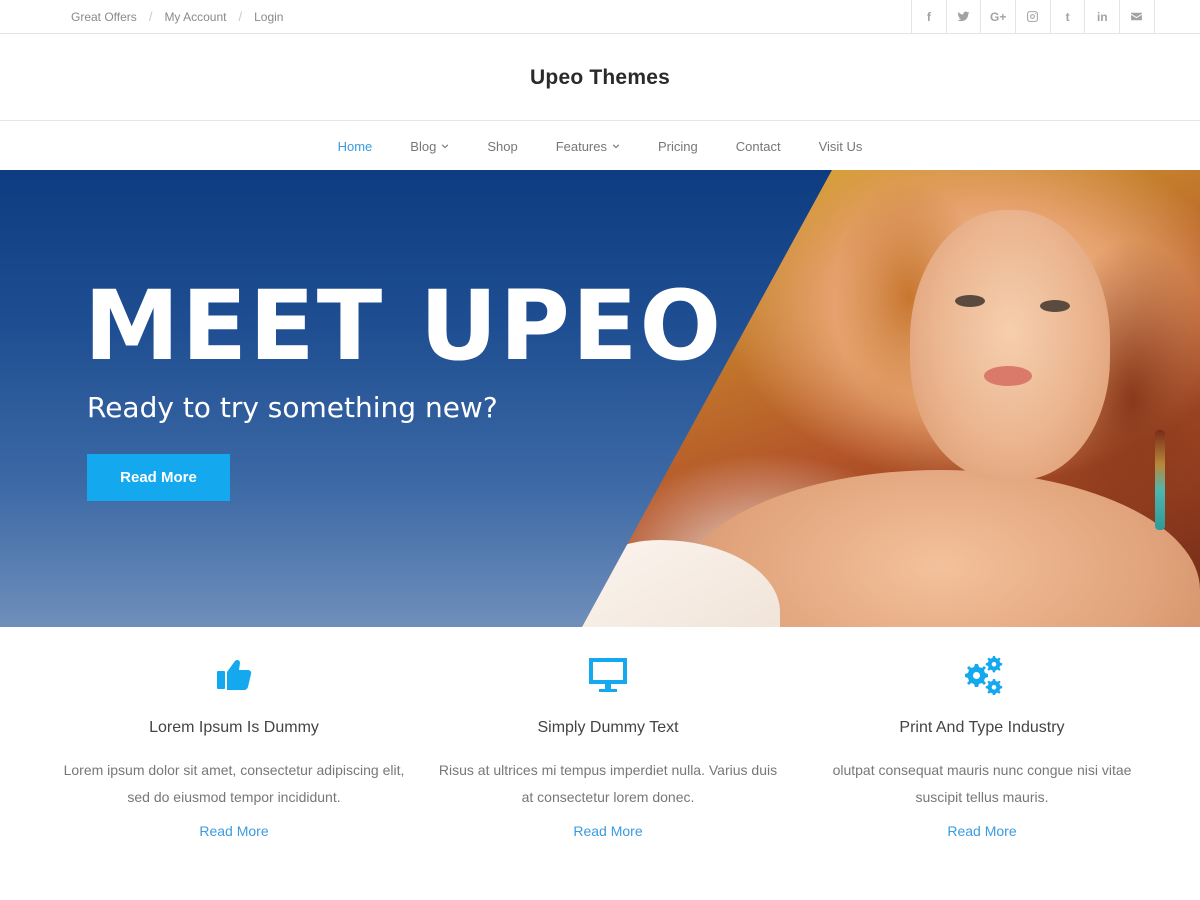 The image size is (1200, 900). What do you see at coordinates (234, 797) in the screenshot?
I see `feature-description-line: sed do eiusmod tempor incididunt.` at bounding box center [234, 797].